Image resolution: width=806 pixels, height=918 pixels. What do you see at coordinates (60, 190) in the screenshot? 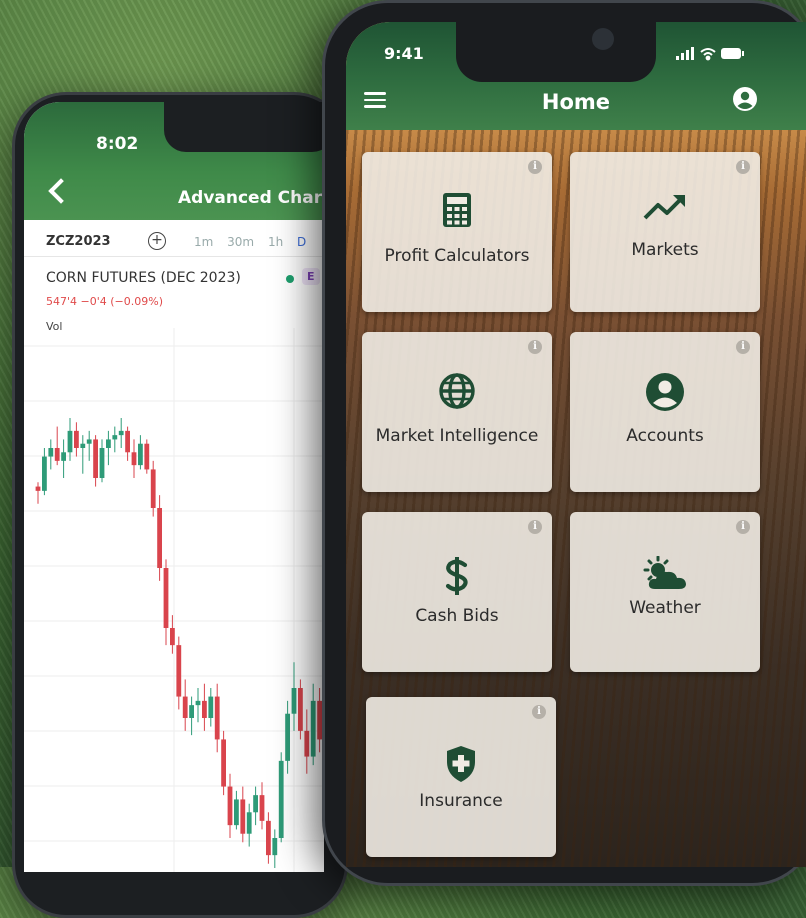
I see `back-arrow-icon` at bounding box center [60, 190].